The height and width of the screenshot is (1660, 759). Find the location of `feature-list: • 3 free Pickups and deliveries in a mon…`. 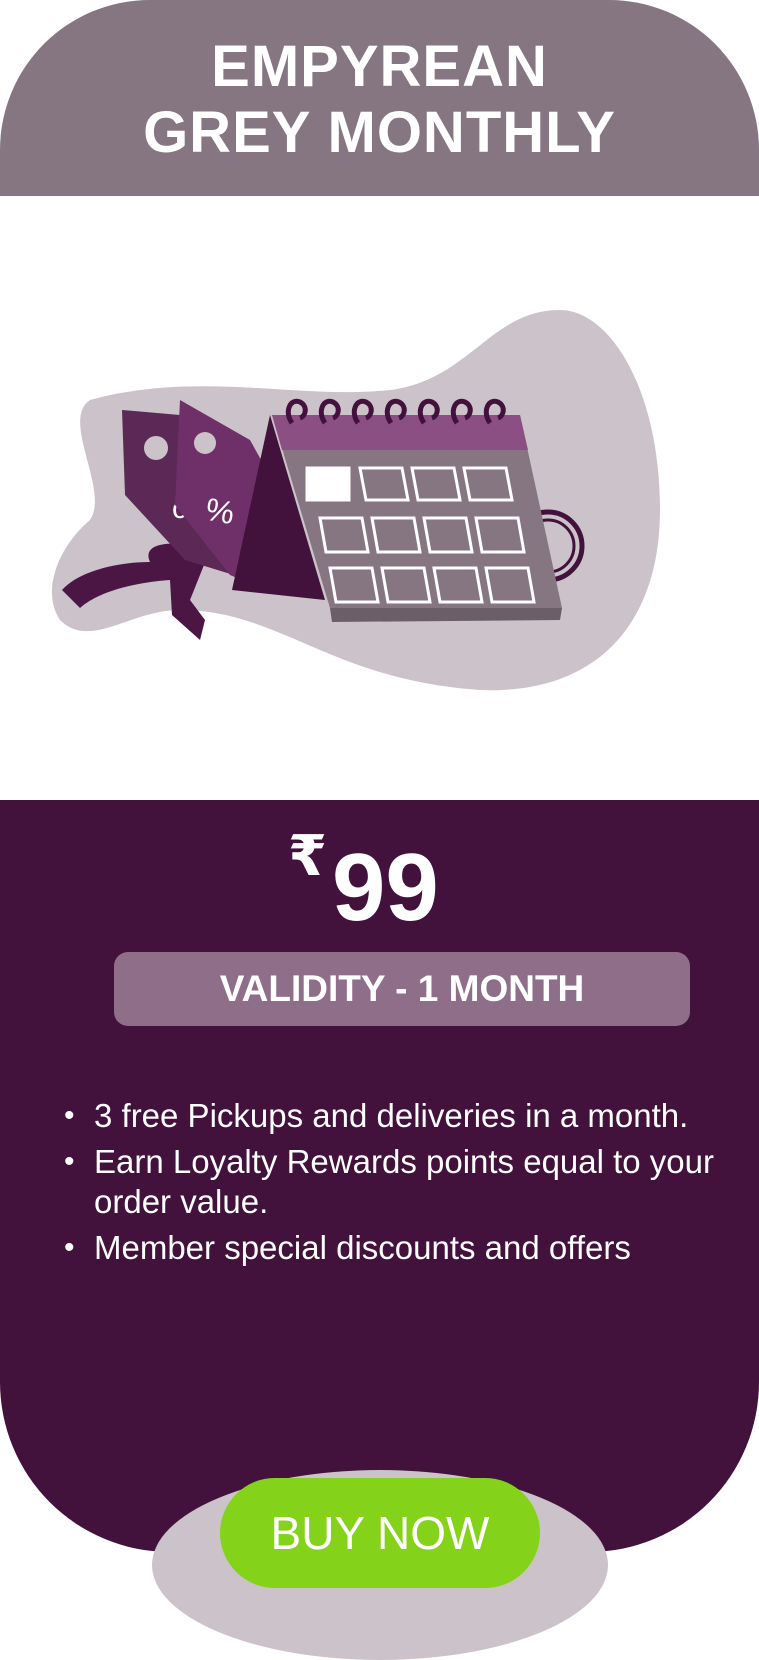

feature-list: • 3 free Pickups and deliveries in a mon… is located at coordinates (396, 1185).